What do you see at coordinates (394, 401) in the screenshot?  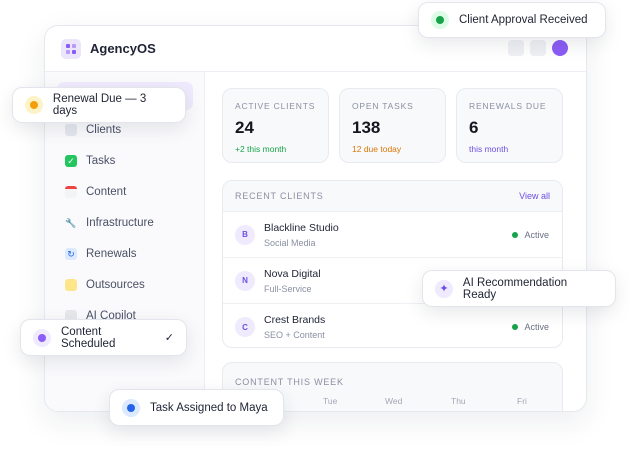 I see `day-label: Wed` at bounding box center [394, 401].